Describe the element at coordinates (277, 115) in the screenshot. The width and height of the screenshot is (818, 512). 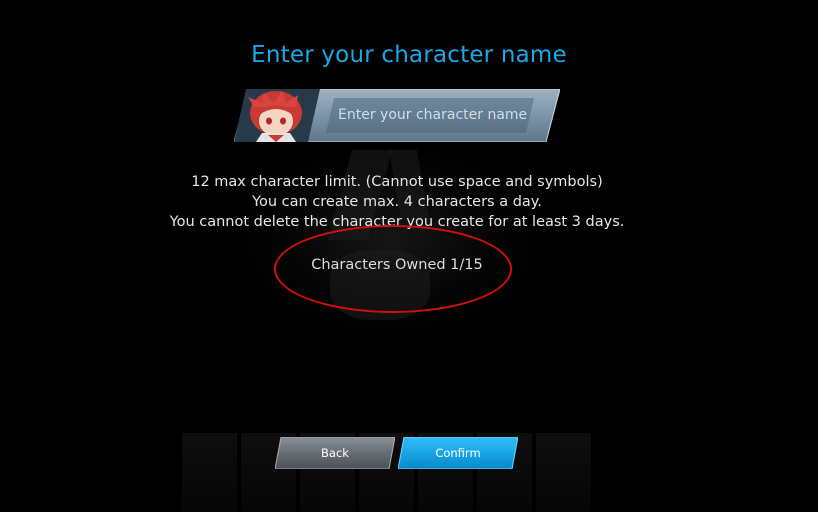
I see `character-portrait` at that location.